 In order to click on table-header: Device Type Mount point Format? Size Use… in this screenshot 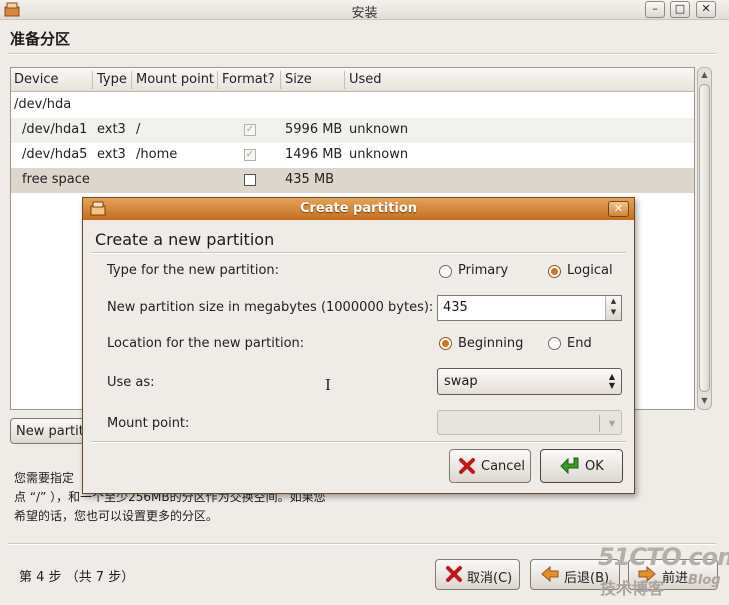, I will do `click(352, 80)`.